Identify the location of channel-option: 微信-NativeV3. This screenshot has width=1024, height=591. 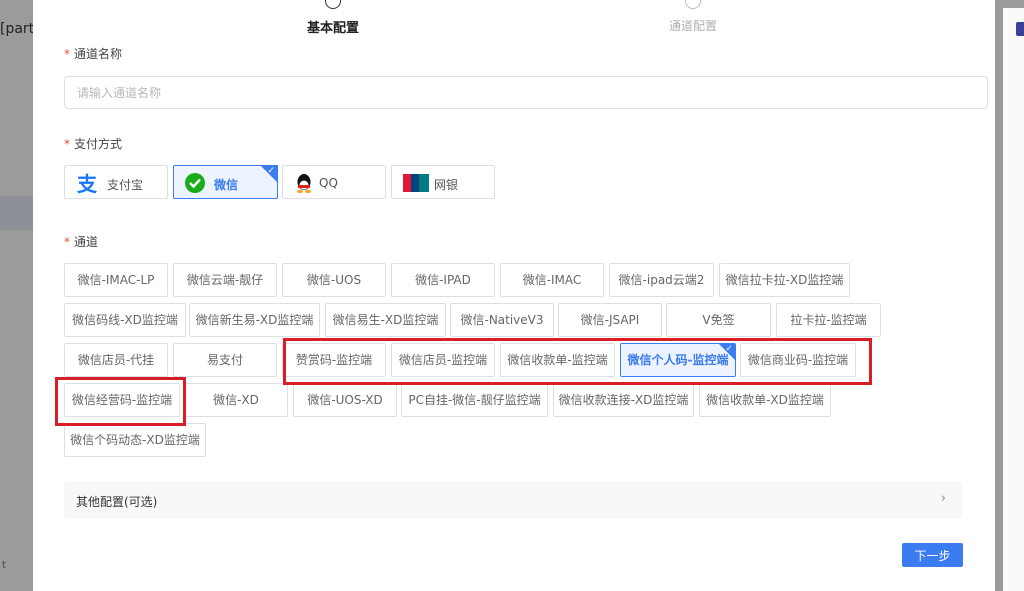
(502, 320).